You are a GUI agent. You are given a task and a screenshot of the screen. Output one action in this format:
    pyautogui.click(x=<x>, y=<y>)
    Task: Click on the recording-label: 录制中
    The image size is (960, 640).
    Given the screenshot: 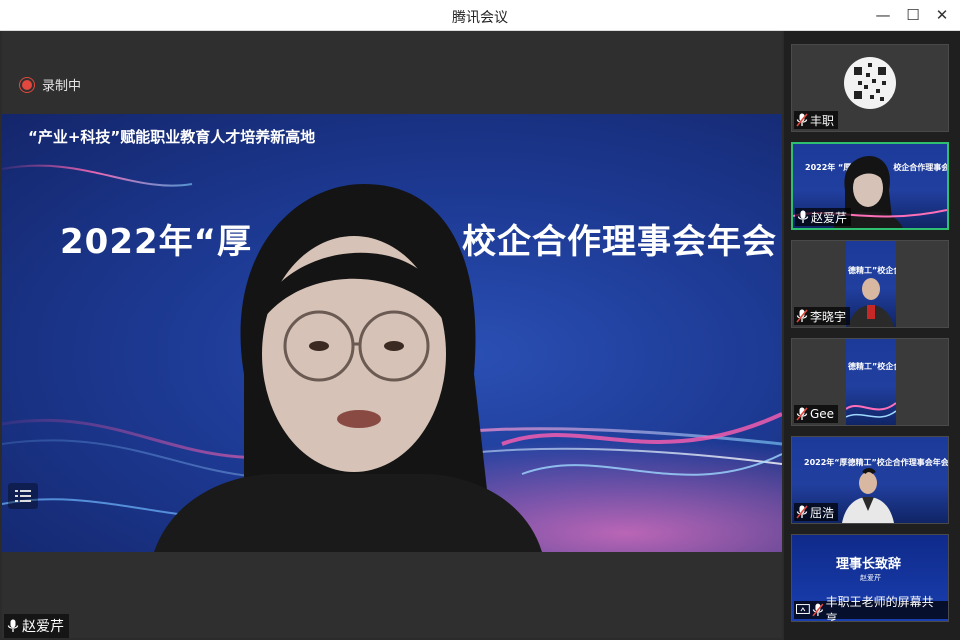 What is the action you would take?
    pyautogui.click(x=62, y=86)
    